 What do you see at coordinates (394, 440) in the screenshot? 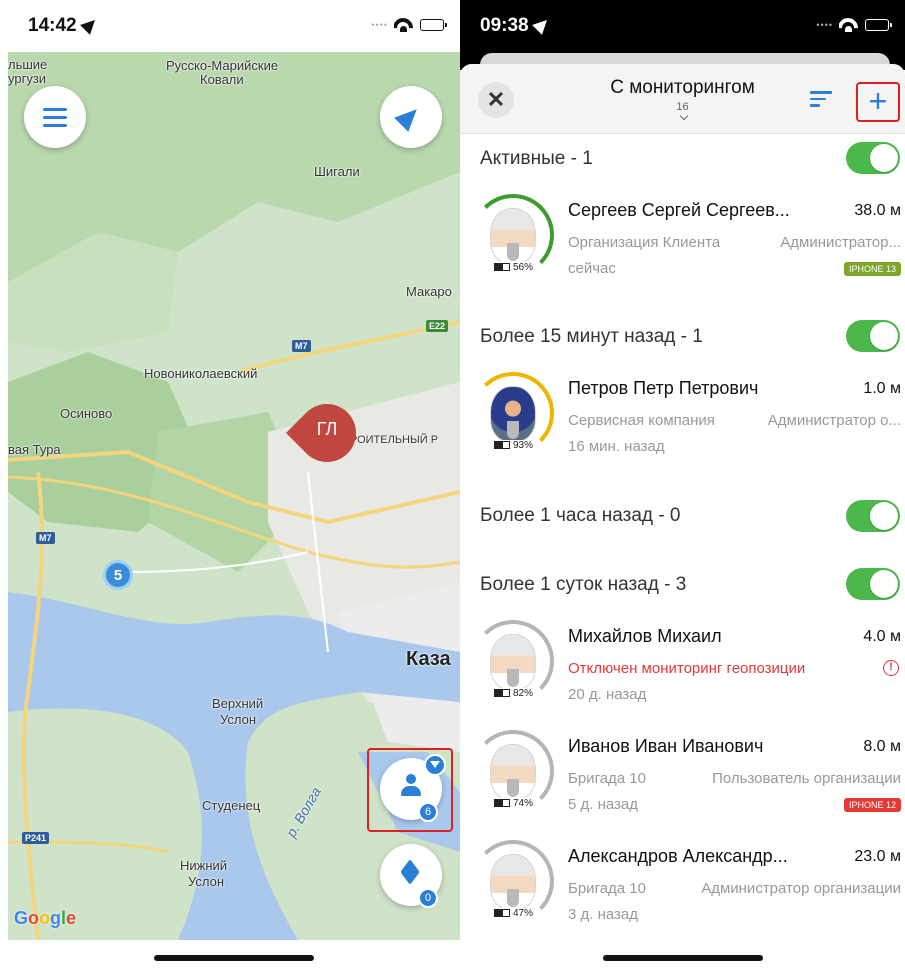
I see `map-label: РОИТЕЛЬНЫЙ Р` at bounding box center [394, 440].